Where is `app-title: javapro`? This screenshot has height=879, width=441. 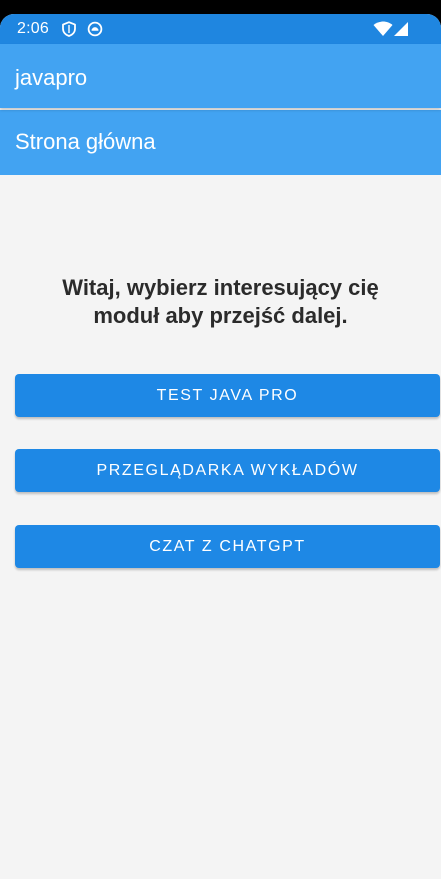
app-title: javapro is located at coordinates (51, 77).